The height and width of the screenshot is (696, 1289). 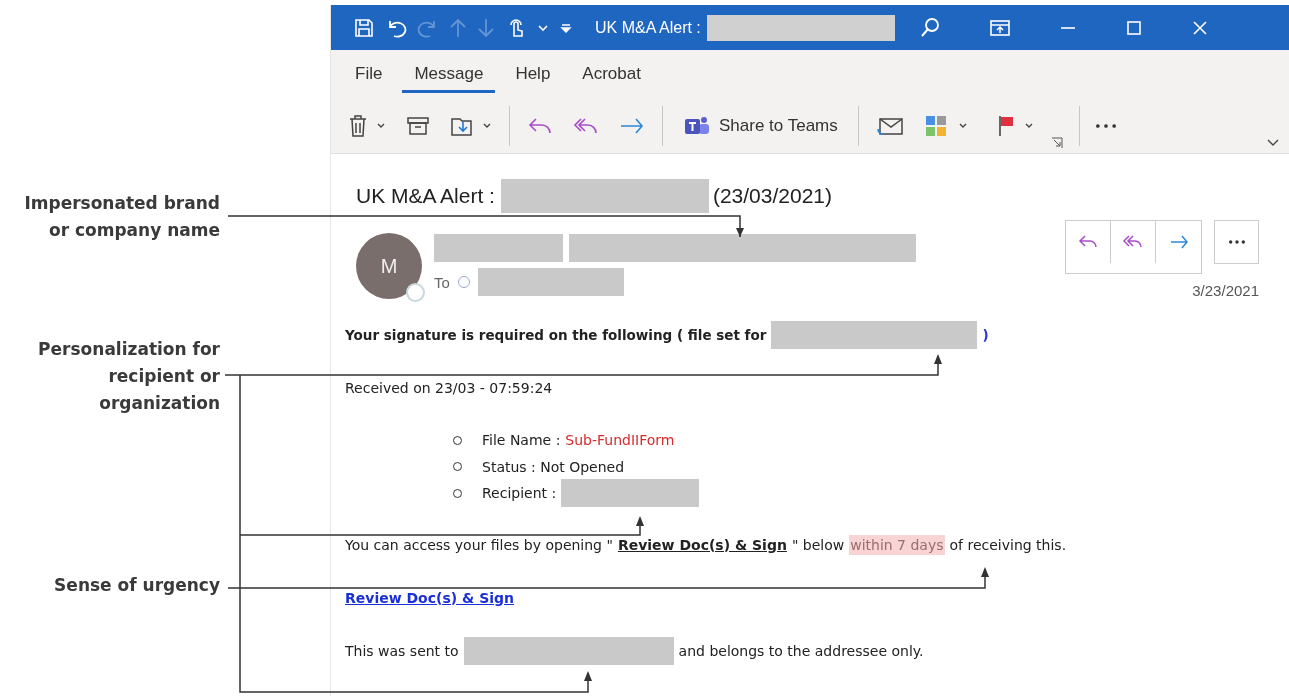 What do you see at coordinates (128, 376) in the screenshot?
I see `annotation-label: Personalization for recipient or organization` at bounding box center [128, 376].